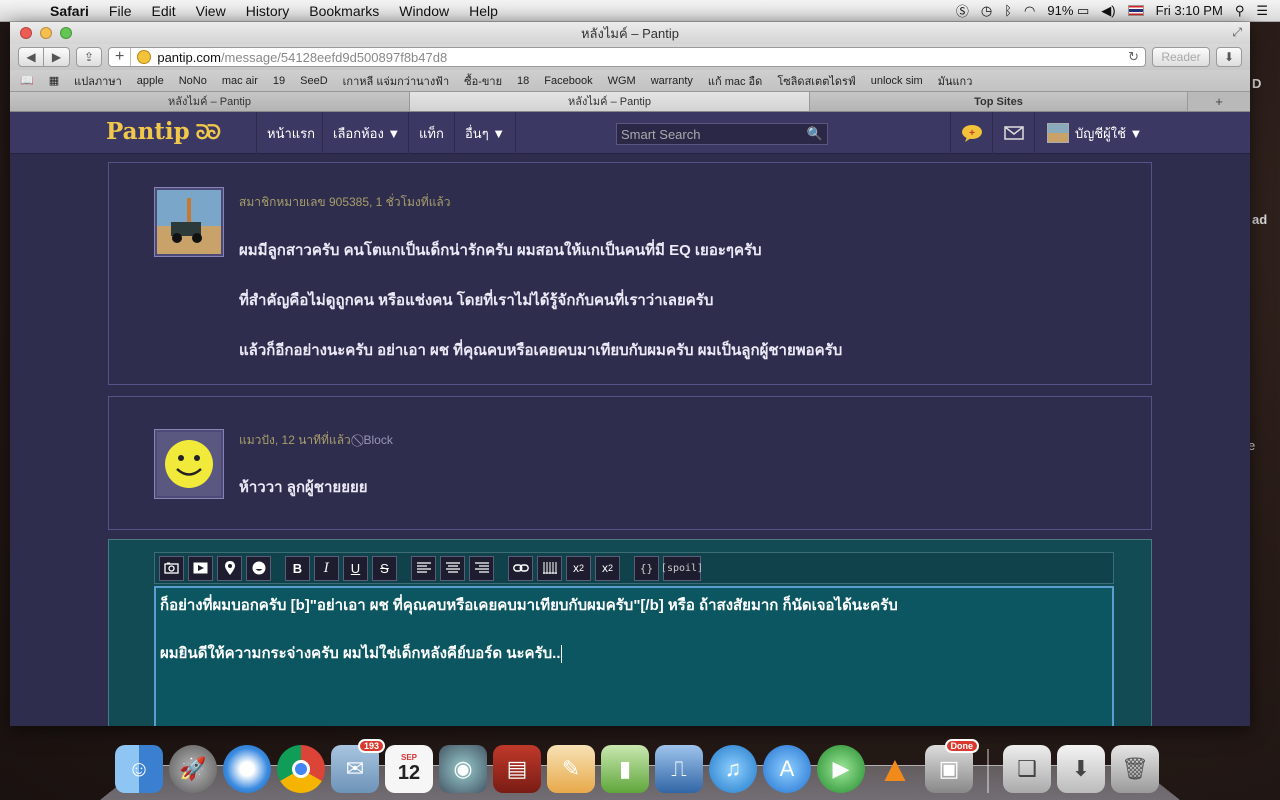  I want to click on bookmark-item: warranty, so click(672, 81).